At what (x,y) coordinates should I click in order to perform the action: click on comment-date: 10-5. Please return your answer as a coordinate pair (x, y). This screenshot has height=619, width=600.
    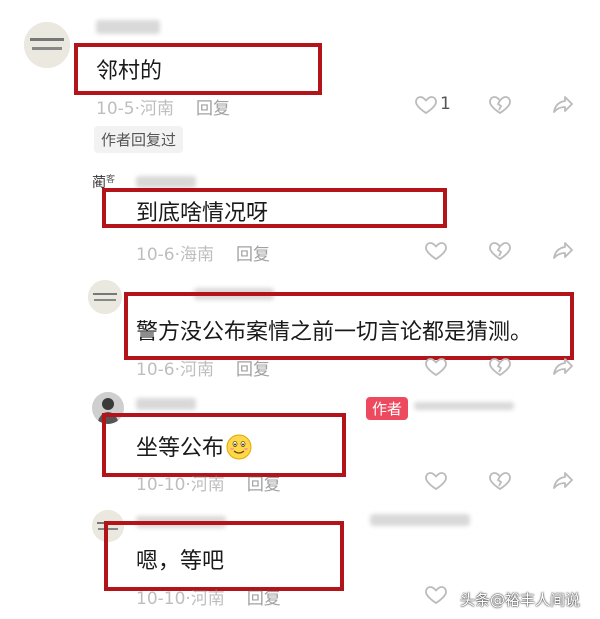
    Looking at the image, I should click on (115, 109).